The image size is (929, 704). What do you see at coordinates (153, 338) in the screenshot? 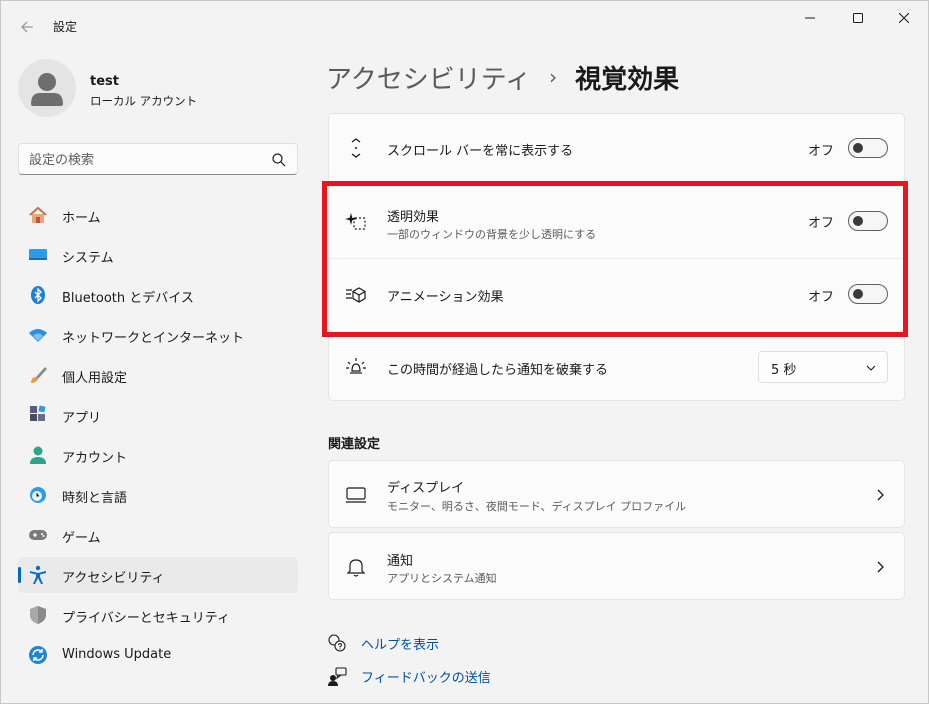
I see `sidebar-item-label: ネットワークとインターネット` at bounding box center [153, 338].